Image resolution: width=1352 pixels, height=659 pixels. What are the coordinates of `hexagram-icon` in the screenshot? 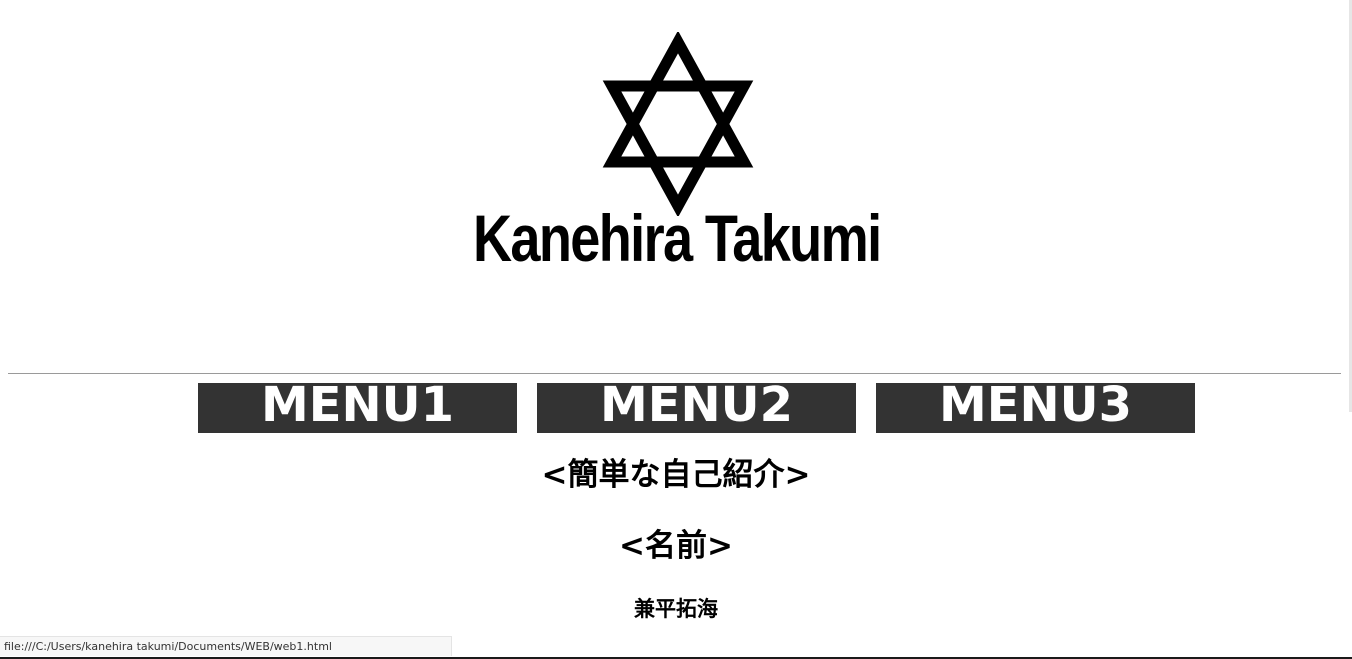 It's located at (678, 124).